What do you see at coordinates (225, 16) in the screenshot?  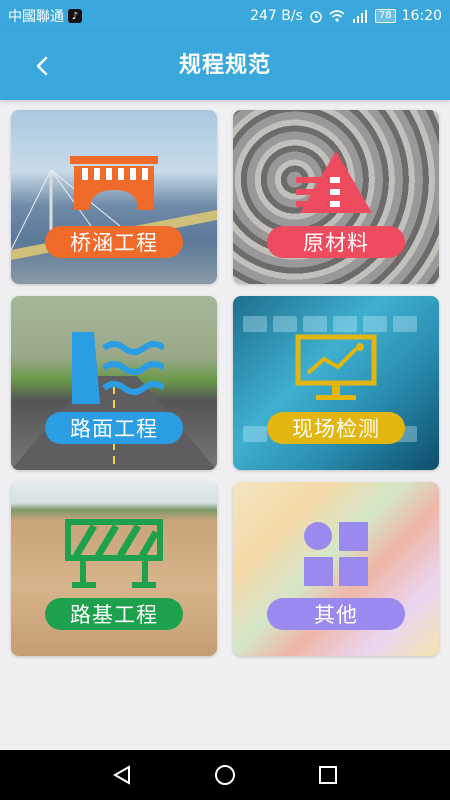 I see `status-bar: 中國聯通 ♪ 247 B/s 78 16:20` at bounding box center [225, 16].